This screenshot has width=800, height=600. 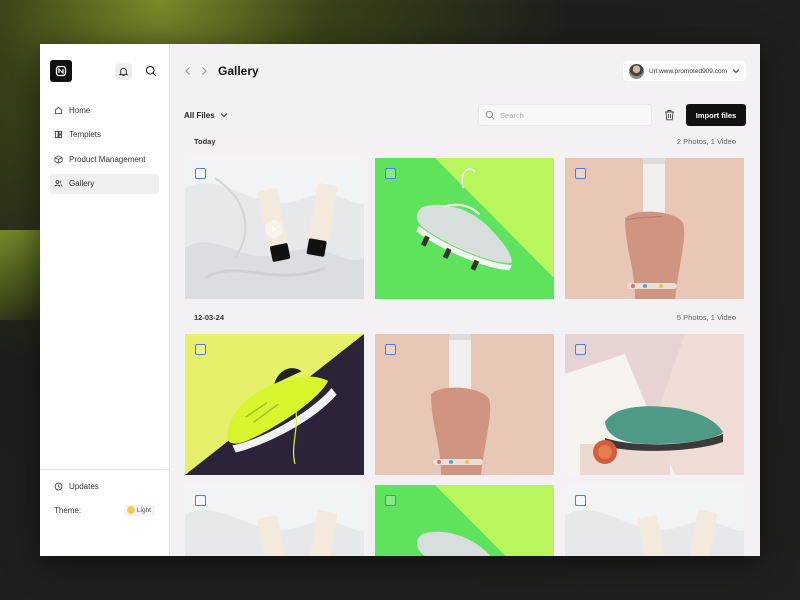 I want to click on gallery-tile-hand-bottle, so click(x=654, y=228).